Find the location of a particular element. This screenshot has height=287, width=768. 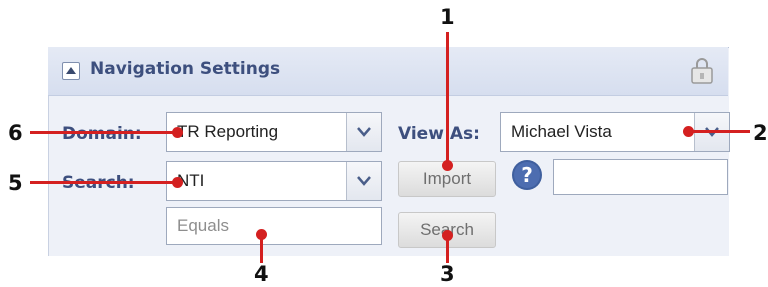

callout-number-4: 4 is located at coordinates (261, 274).